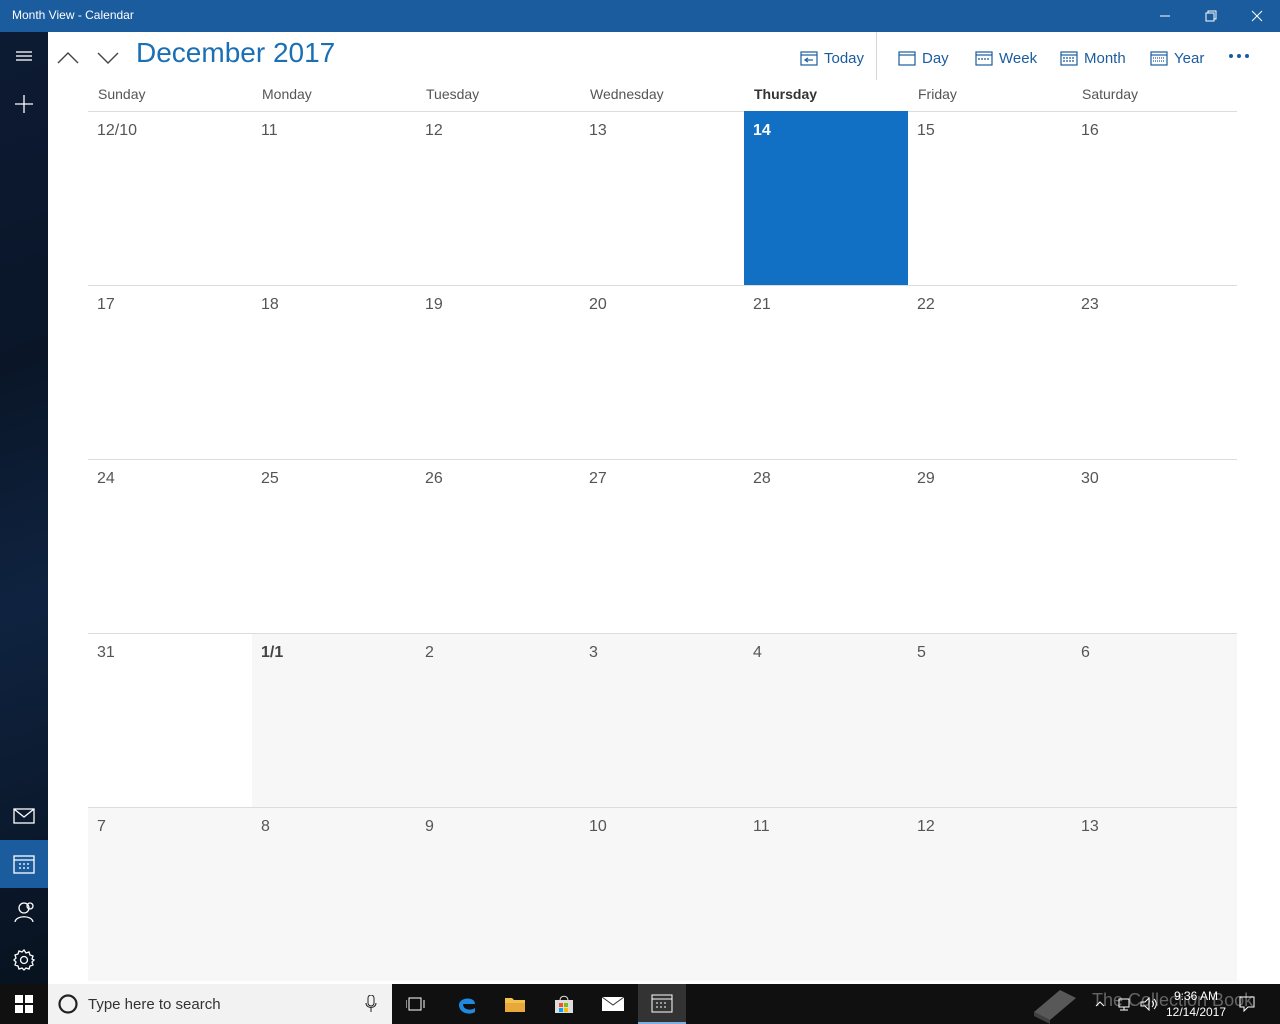 Image resolution: width=1280 pixels, height=1024 pixels. I want to click on day-number: 12, so click(434, 130).